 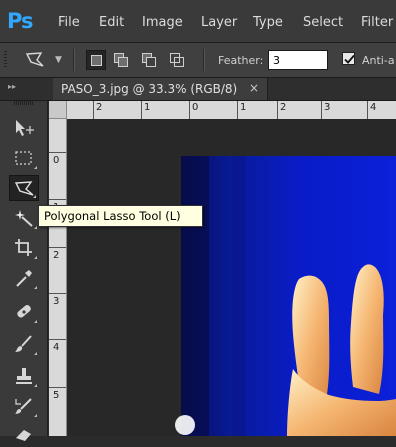 I want to click on rectangular-marquee-tool, so click(x=24, y=158).